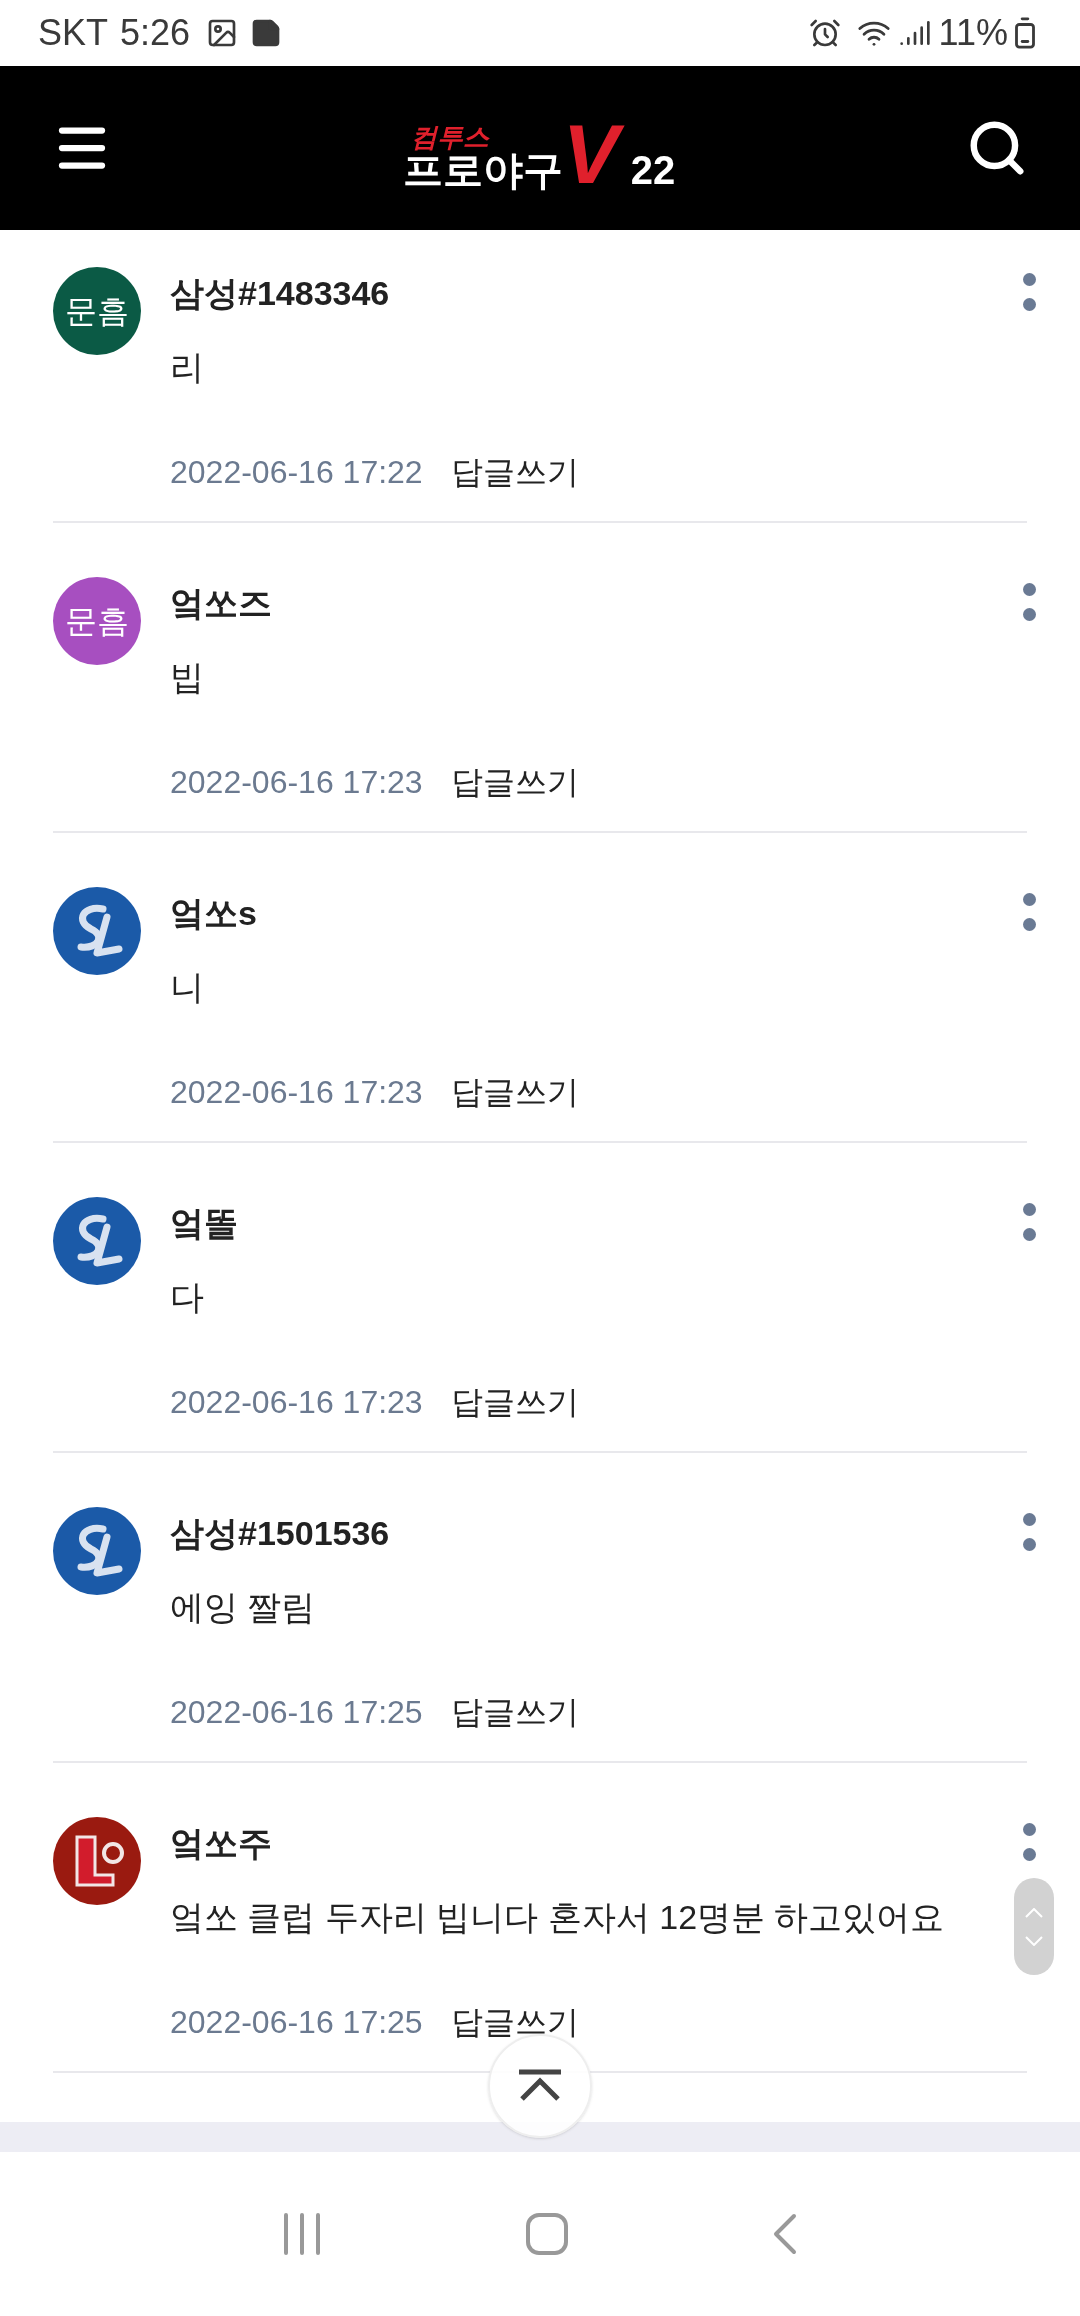 Image resolution: width=1080 pixels, height=2316 pixels. What do you see at coordinates (596, 154) in the screenshot?
I see `logo-mark: V` at bounding box center [596, 154].